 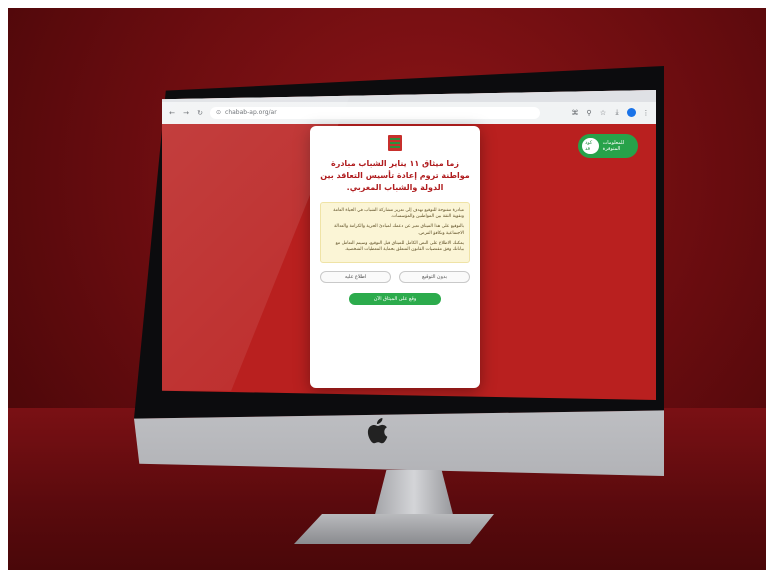 What do you see at coordinates (394, 529) in the screenshot?
I see `stand-foot` at bounding box center [394, 529].